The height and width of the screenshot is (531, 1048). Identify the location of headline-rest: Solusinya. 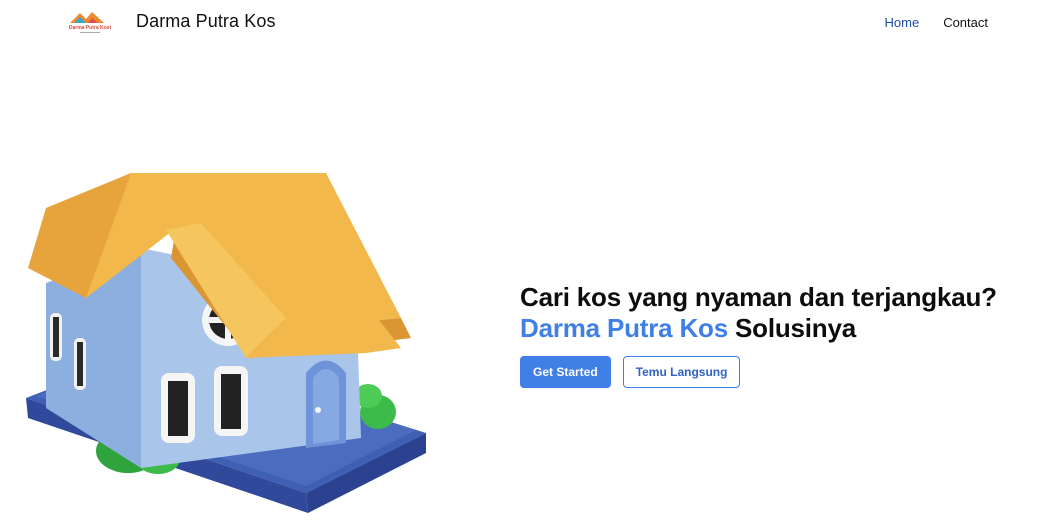
(792, 328).